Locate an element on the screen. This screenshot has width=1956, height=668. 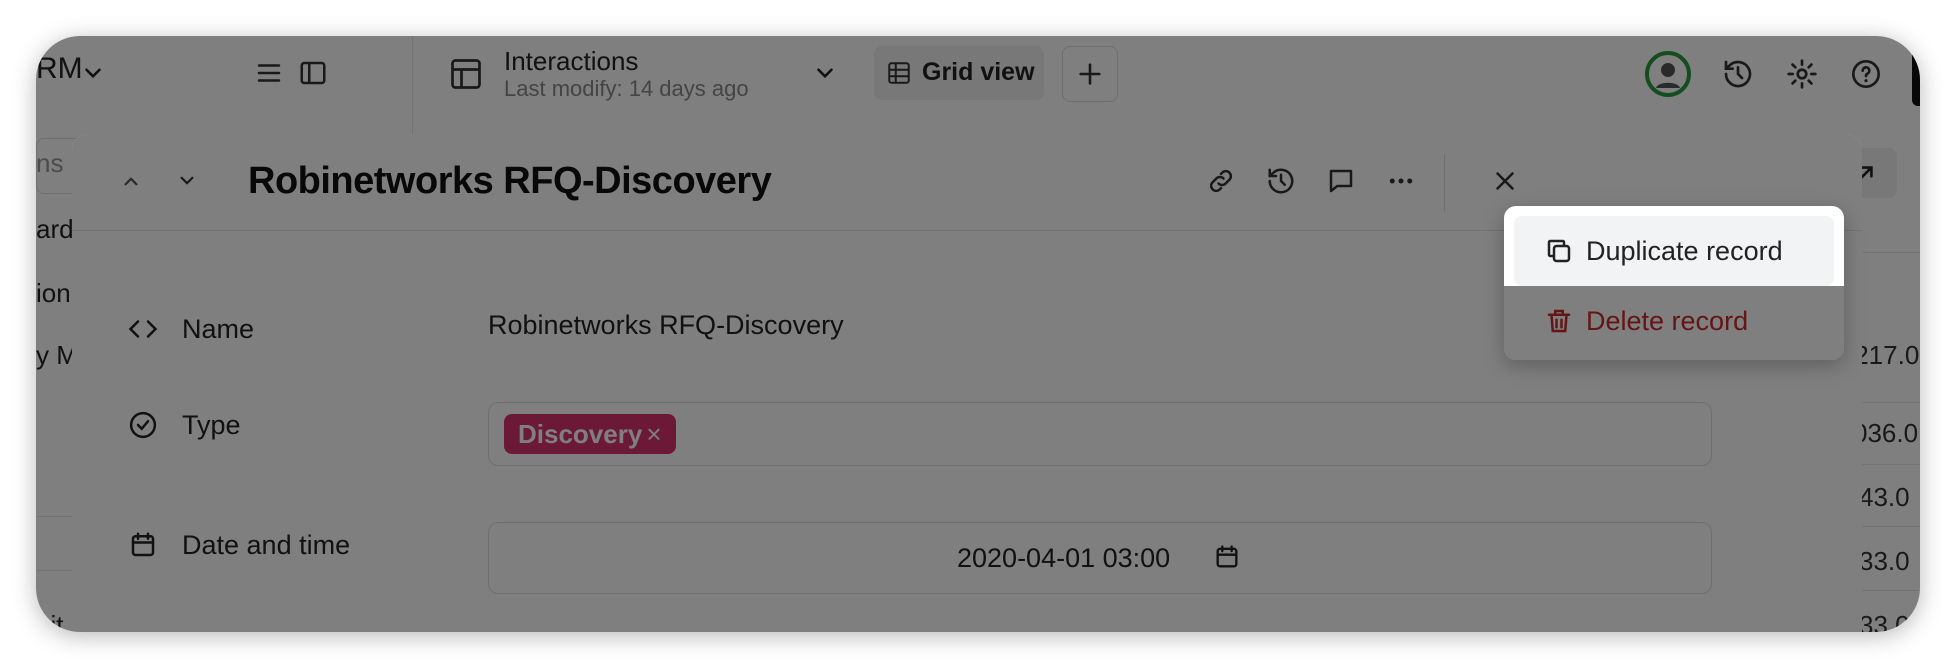
duplicate-record-menu-item: Duplicate record is located at coordinates (1674, 251).